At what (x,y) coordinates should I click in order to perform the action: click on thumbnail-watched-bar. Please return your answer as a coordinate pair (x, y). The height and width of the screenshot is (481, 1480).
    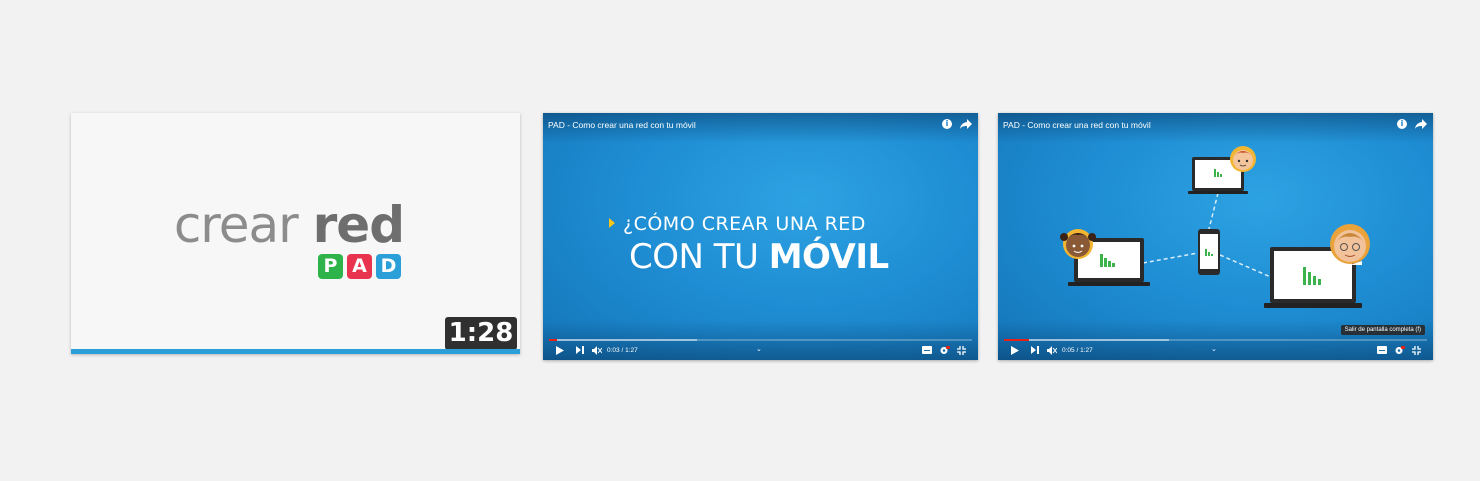
    Looking at the image, I should click on (295, 351).